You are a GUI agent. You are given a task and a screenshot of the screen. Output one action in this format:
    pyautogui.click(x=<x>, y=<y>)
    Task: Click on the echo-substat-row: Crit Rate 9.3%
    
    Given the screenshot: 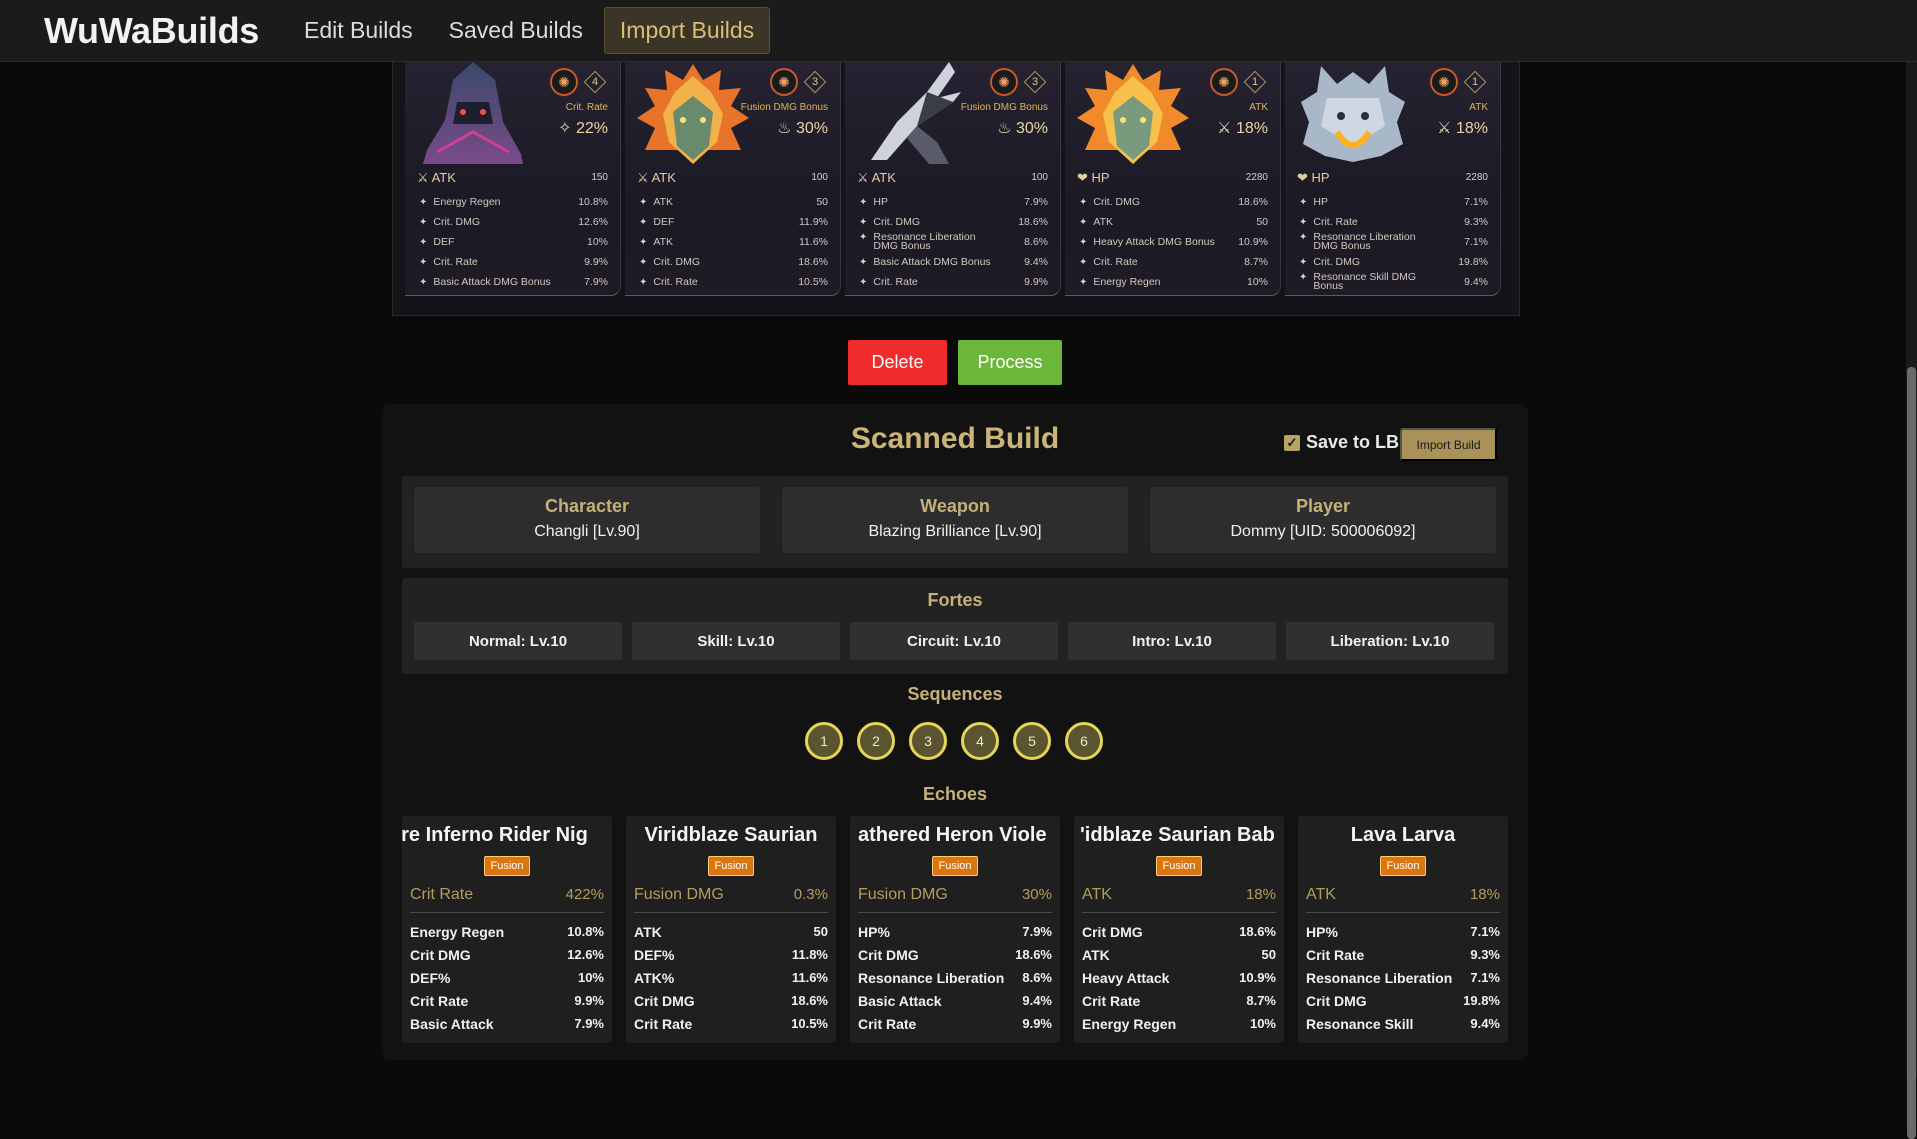 What is the action you would take?
    pyautogui.click(x=1403, y=954)
    